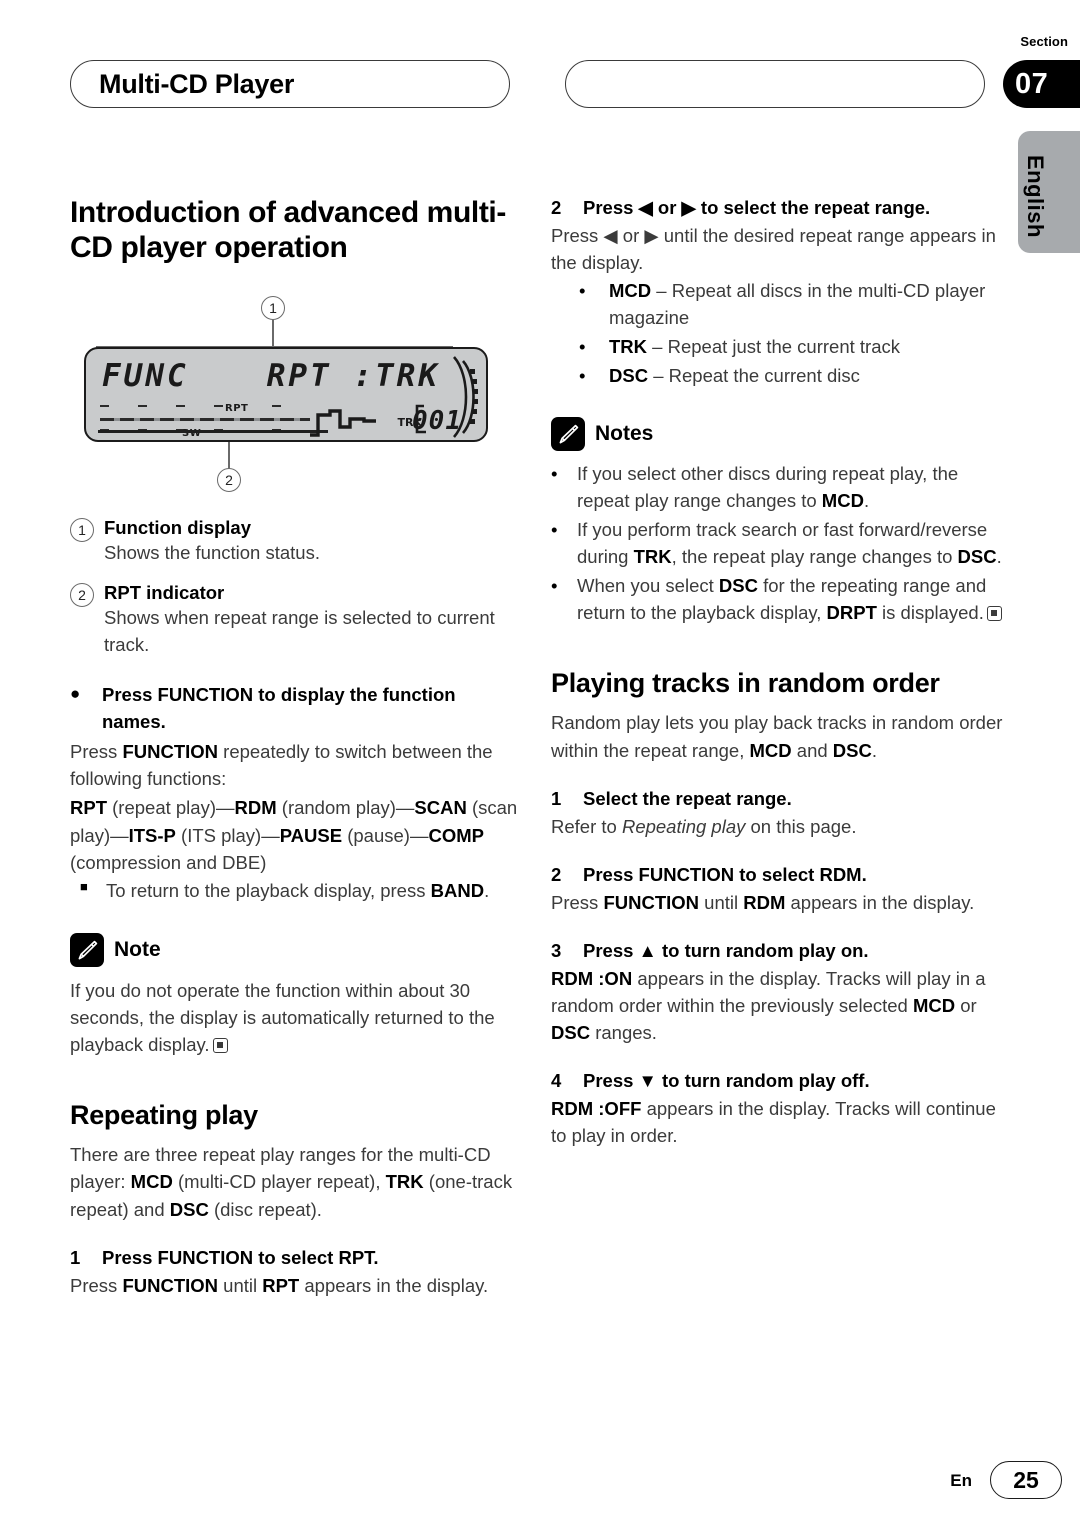  I want to click on chain-bold-2: SCAN, so click(440, 808).